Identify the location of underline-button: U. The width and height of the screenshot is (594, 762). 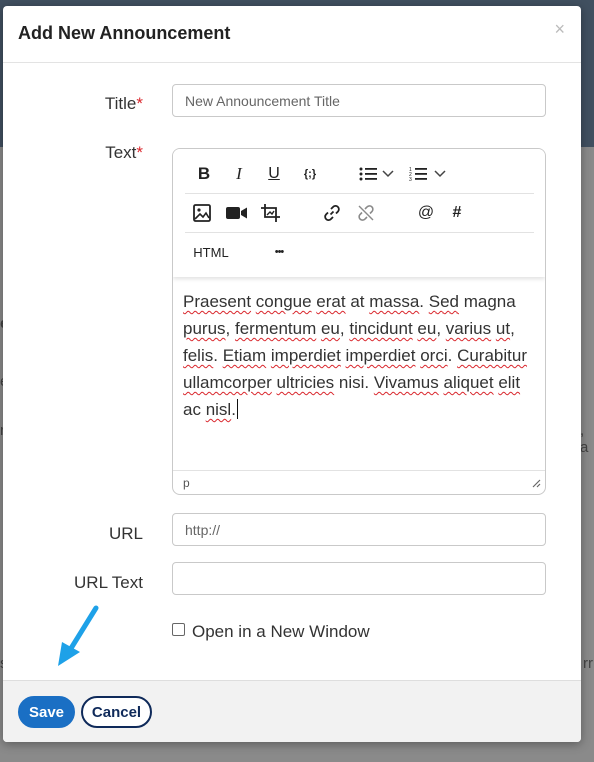
(274, 174).